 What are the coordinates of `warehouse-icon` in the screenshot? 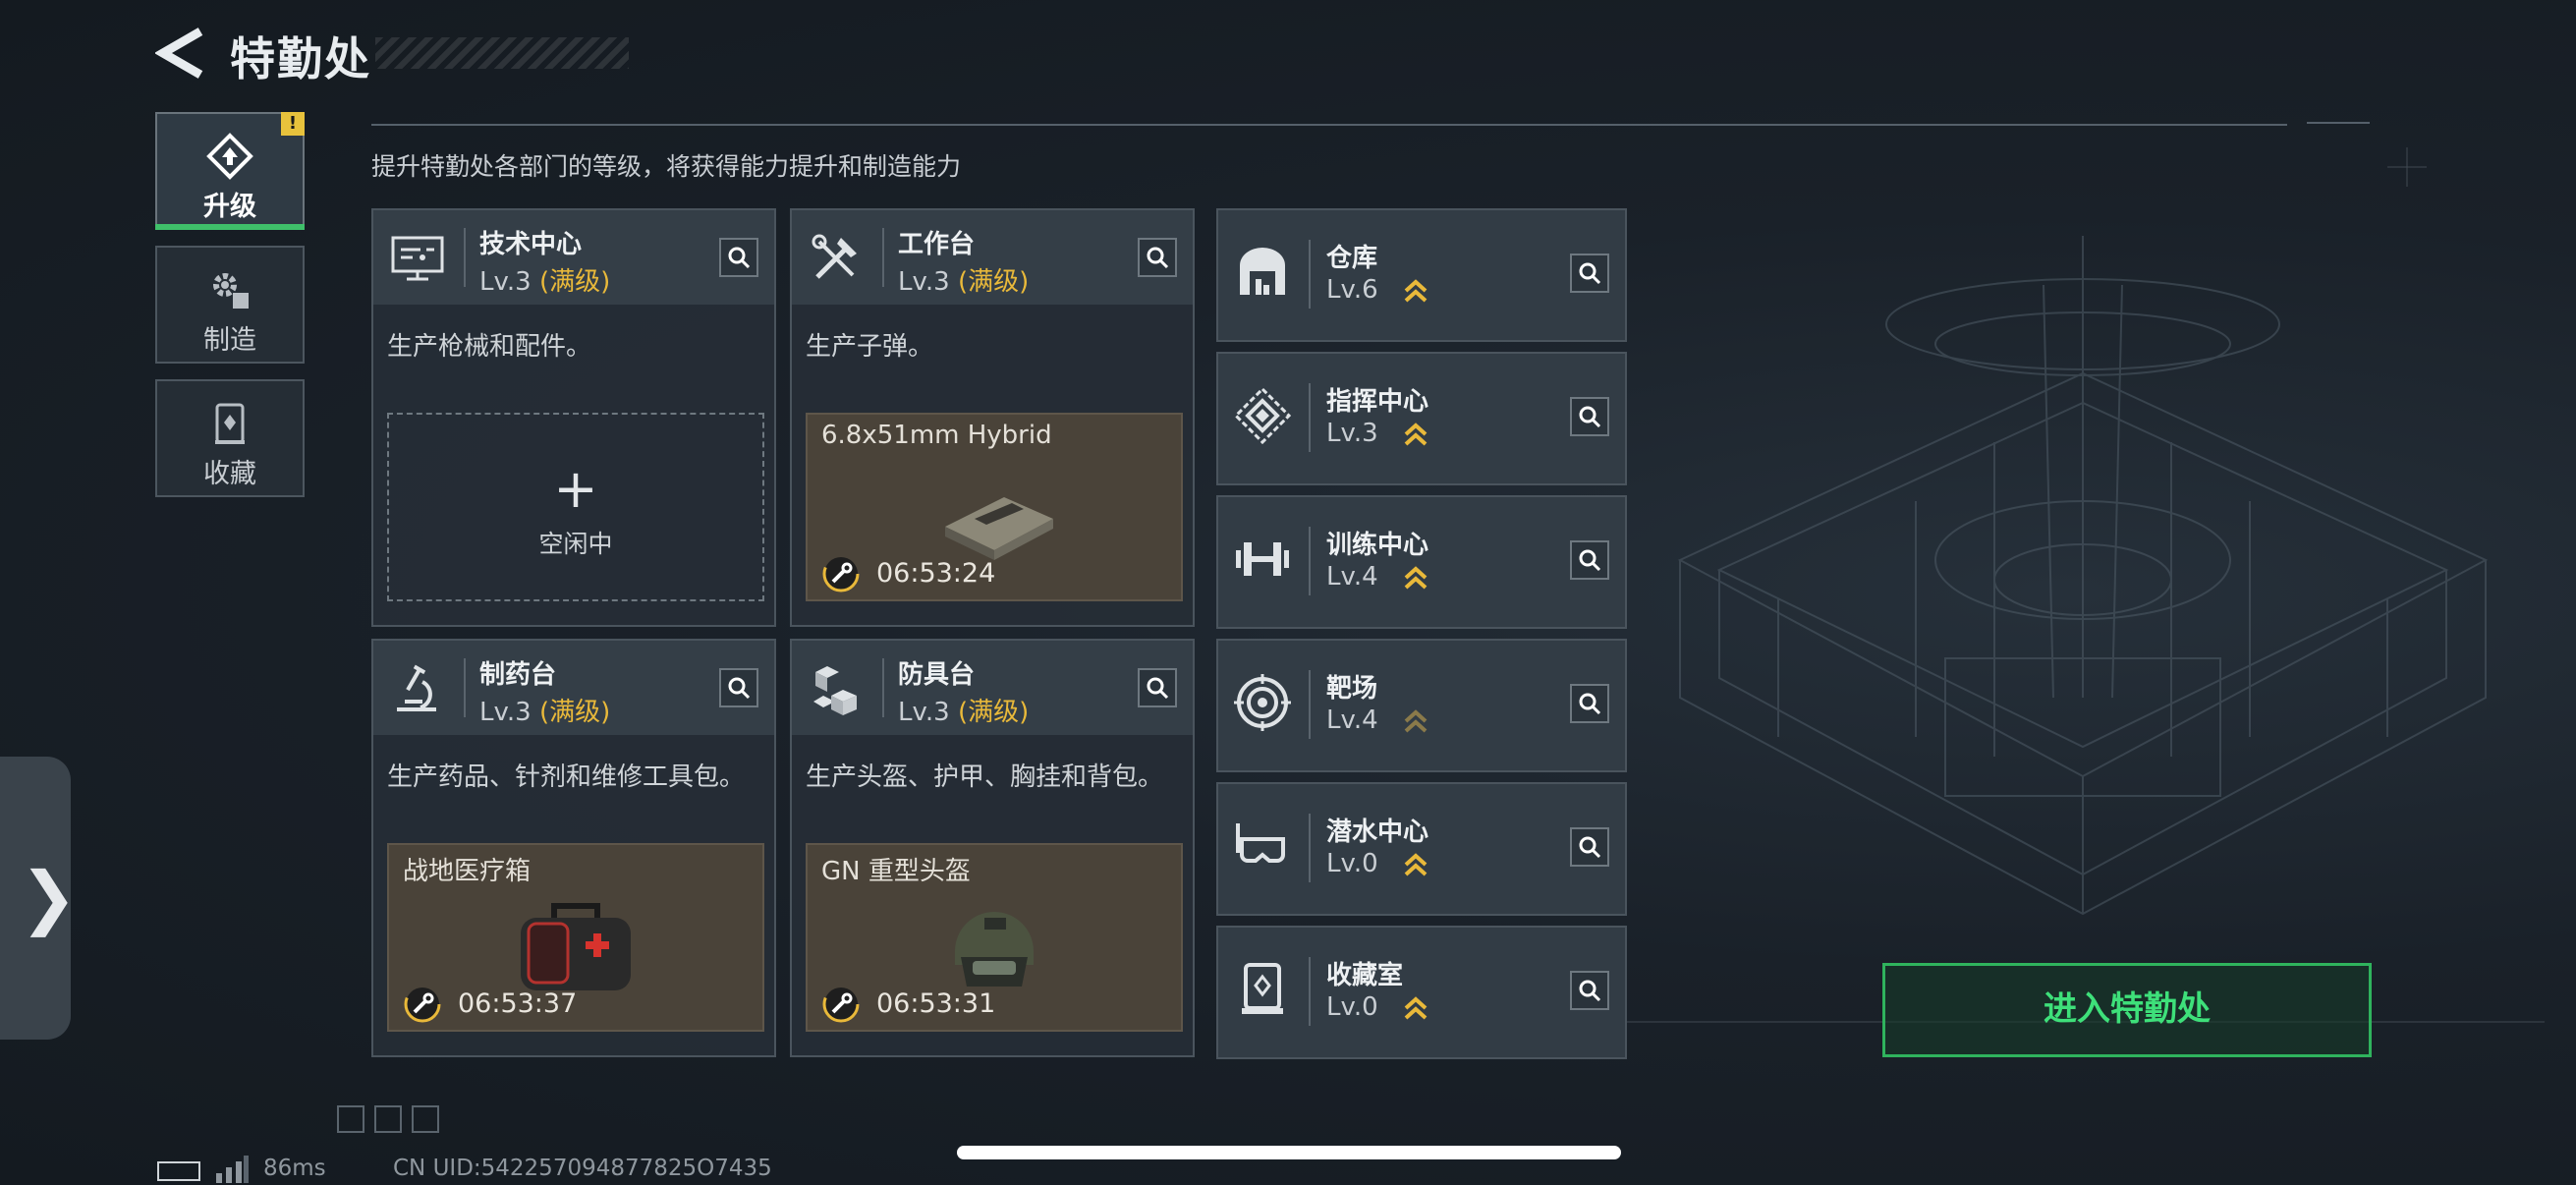 It's located at (1262, 272).